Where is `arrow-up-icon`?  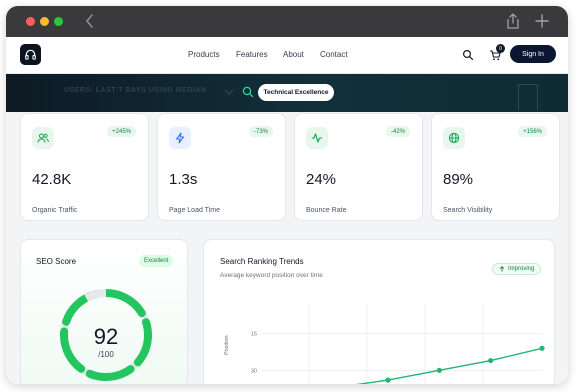
arrow-up-icon is located at coordinates (502, 269).